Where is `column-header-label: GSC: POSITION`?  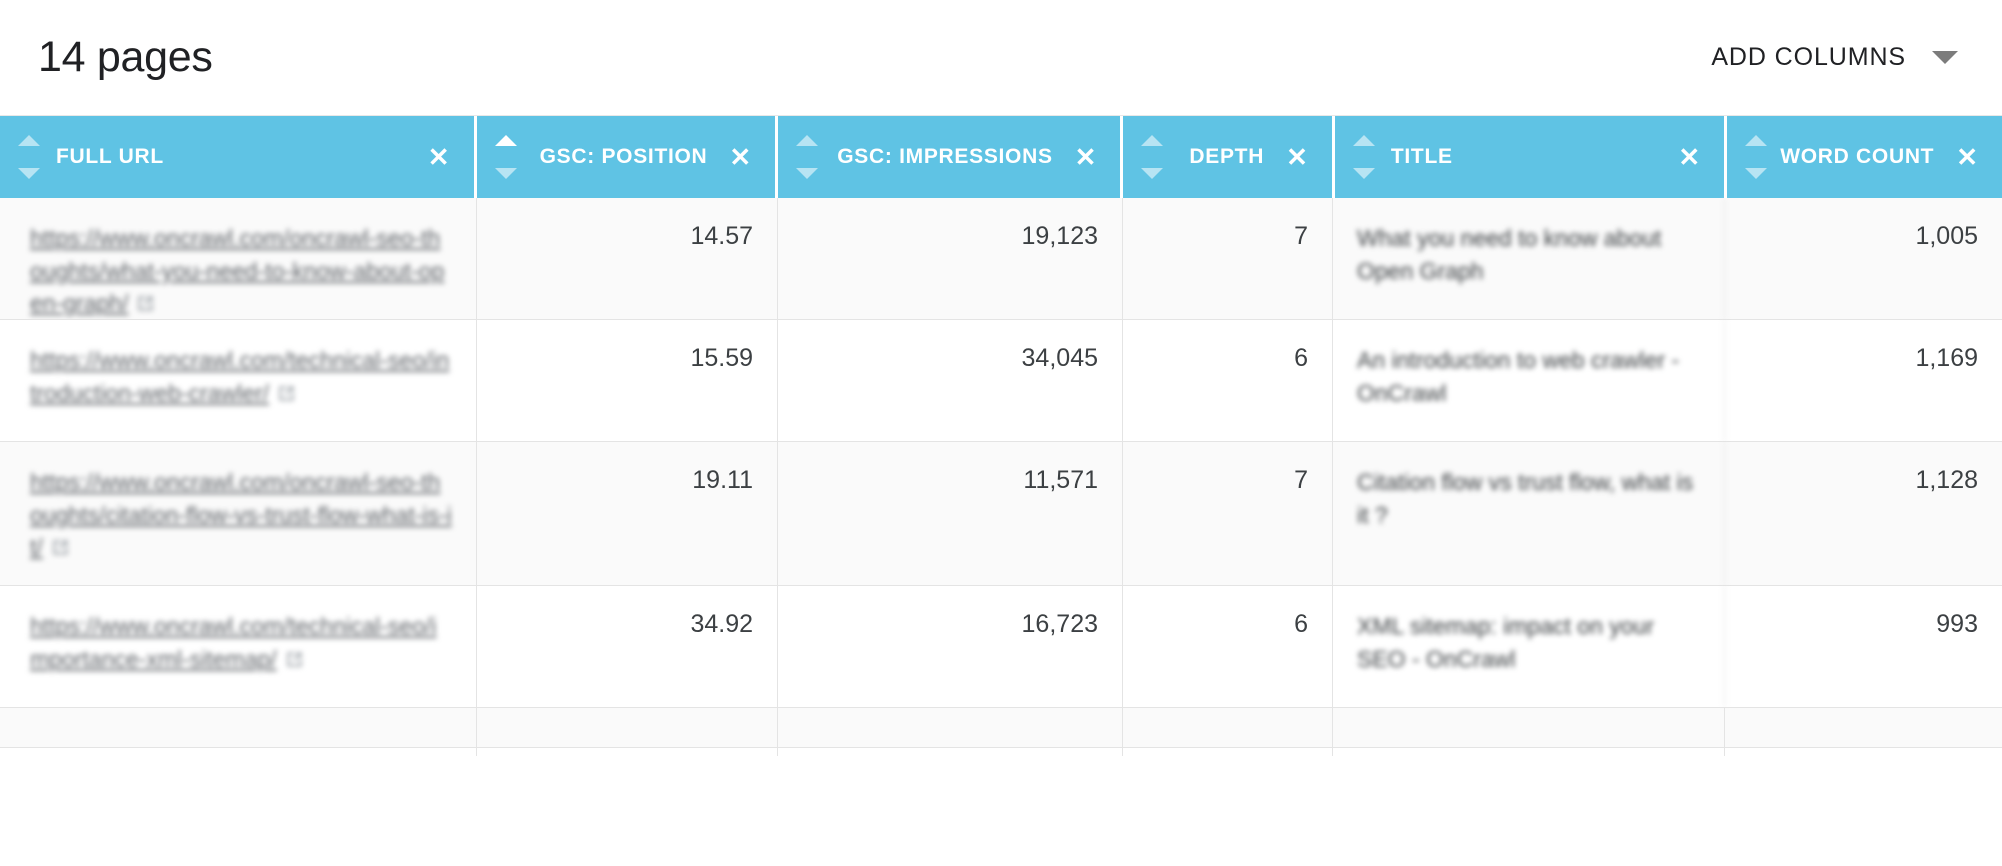
column-header-label: GSC: POSITION is located at coordinates (623, 156).